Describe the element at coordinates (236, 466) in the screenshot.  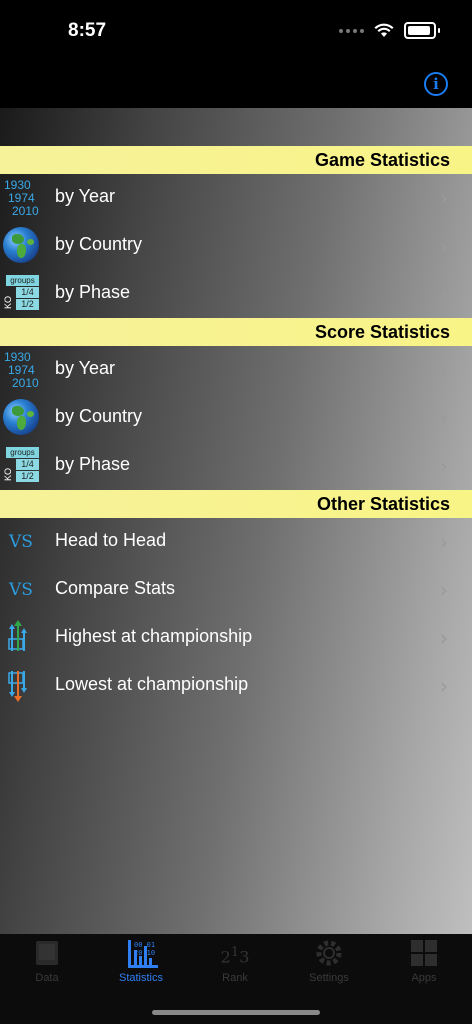
I see `list-item-score-by-phase: groups 1/4 1/2 KO by Phase ›` at that location.